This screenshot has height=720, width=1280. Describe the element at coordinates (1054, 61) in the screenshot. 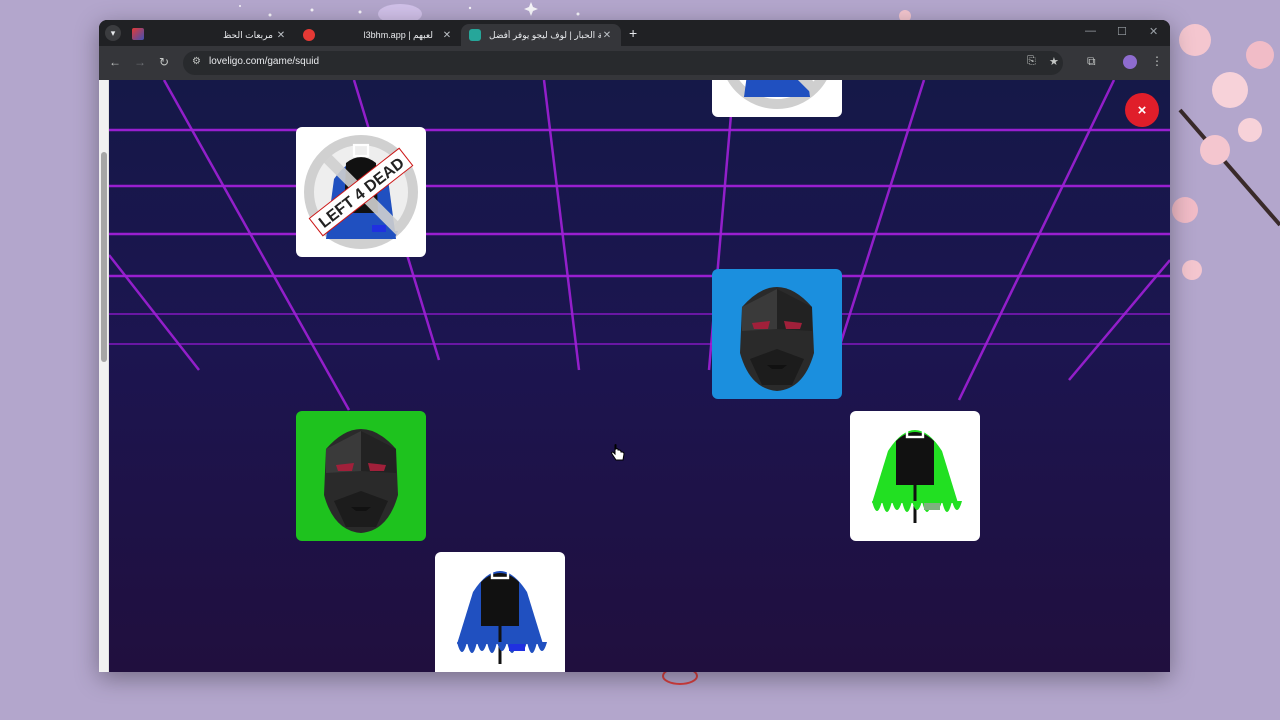

I see `bookmark-star-icon: ★` at that location.